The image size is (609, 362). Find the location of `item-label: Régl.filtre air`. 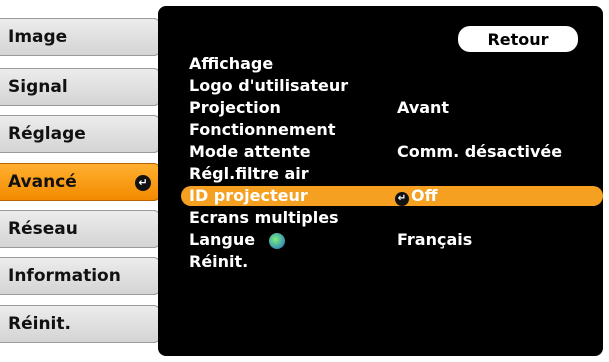

item-label: Régl.filtre air is located at coordinates (249, 173).